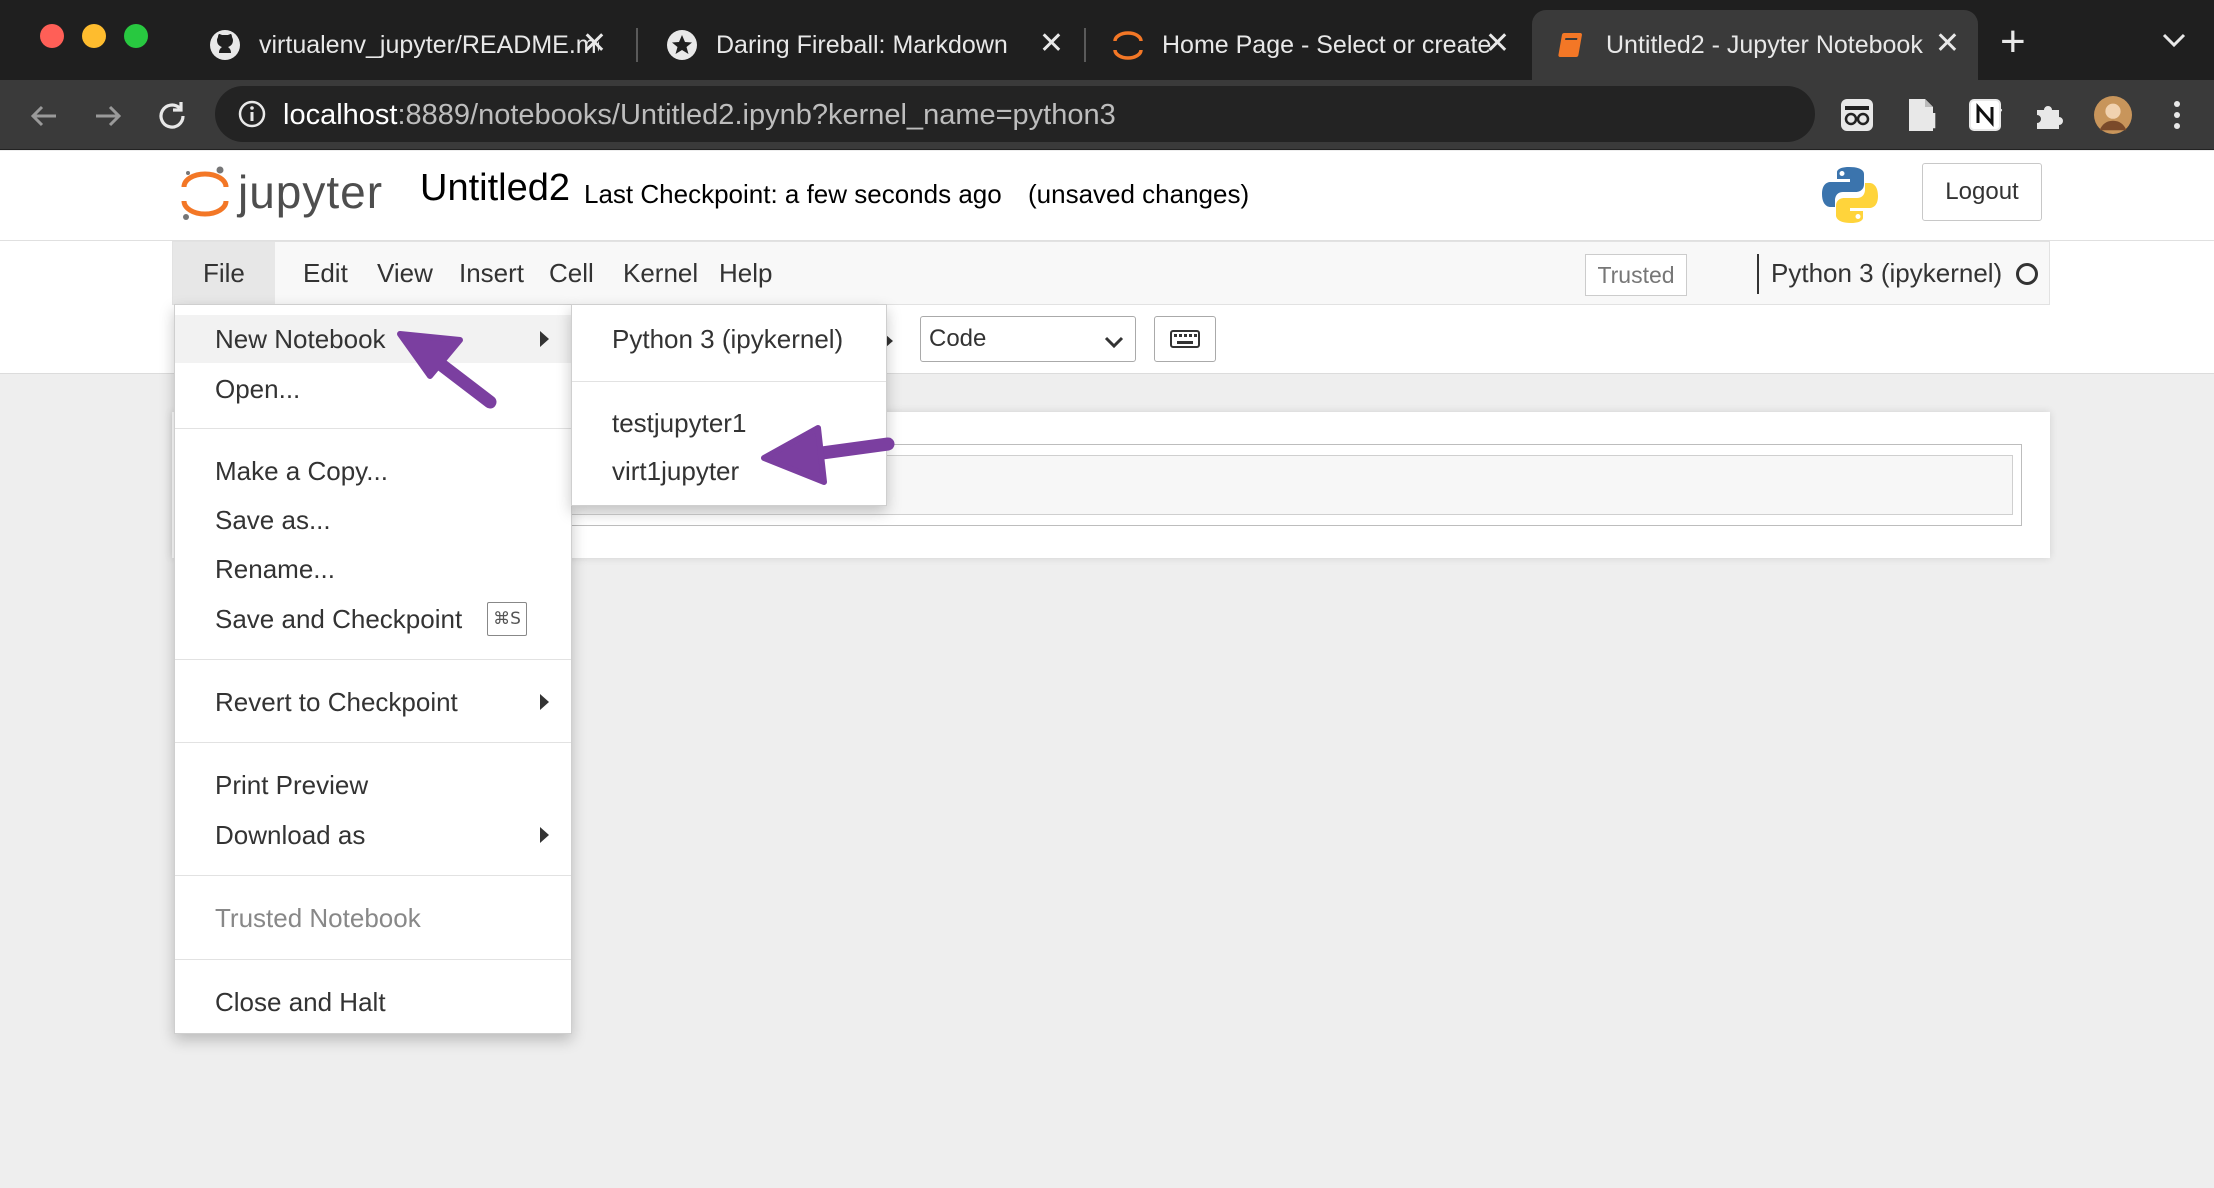 The image size is (2214, 1188). I want to click on checkpoint-status: Last Checkpoint: a few seconds ago, so click(793, 194).